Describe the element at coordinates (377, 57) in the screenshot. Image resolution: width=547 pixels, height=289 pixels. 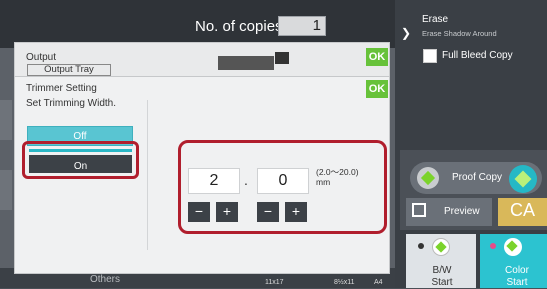
I see `output-ok-button: OK` at that location.